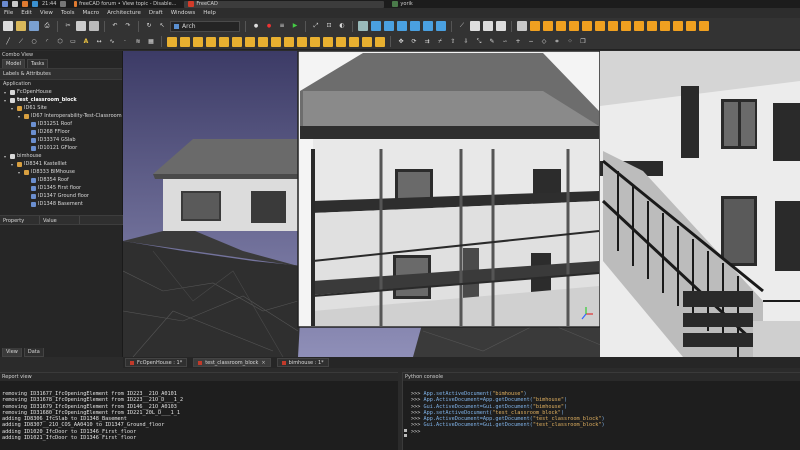 This screenshot has width=800, height=450. I want to click on property-column-header: Property, so click(20, 220).